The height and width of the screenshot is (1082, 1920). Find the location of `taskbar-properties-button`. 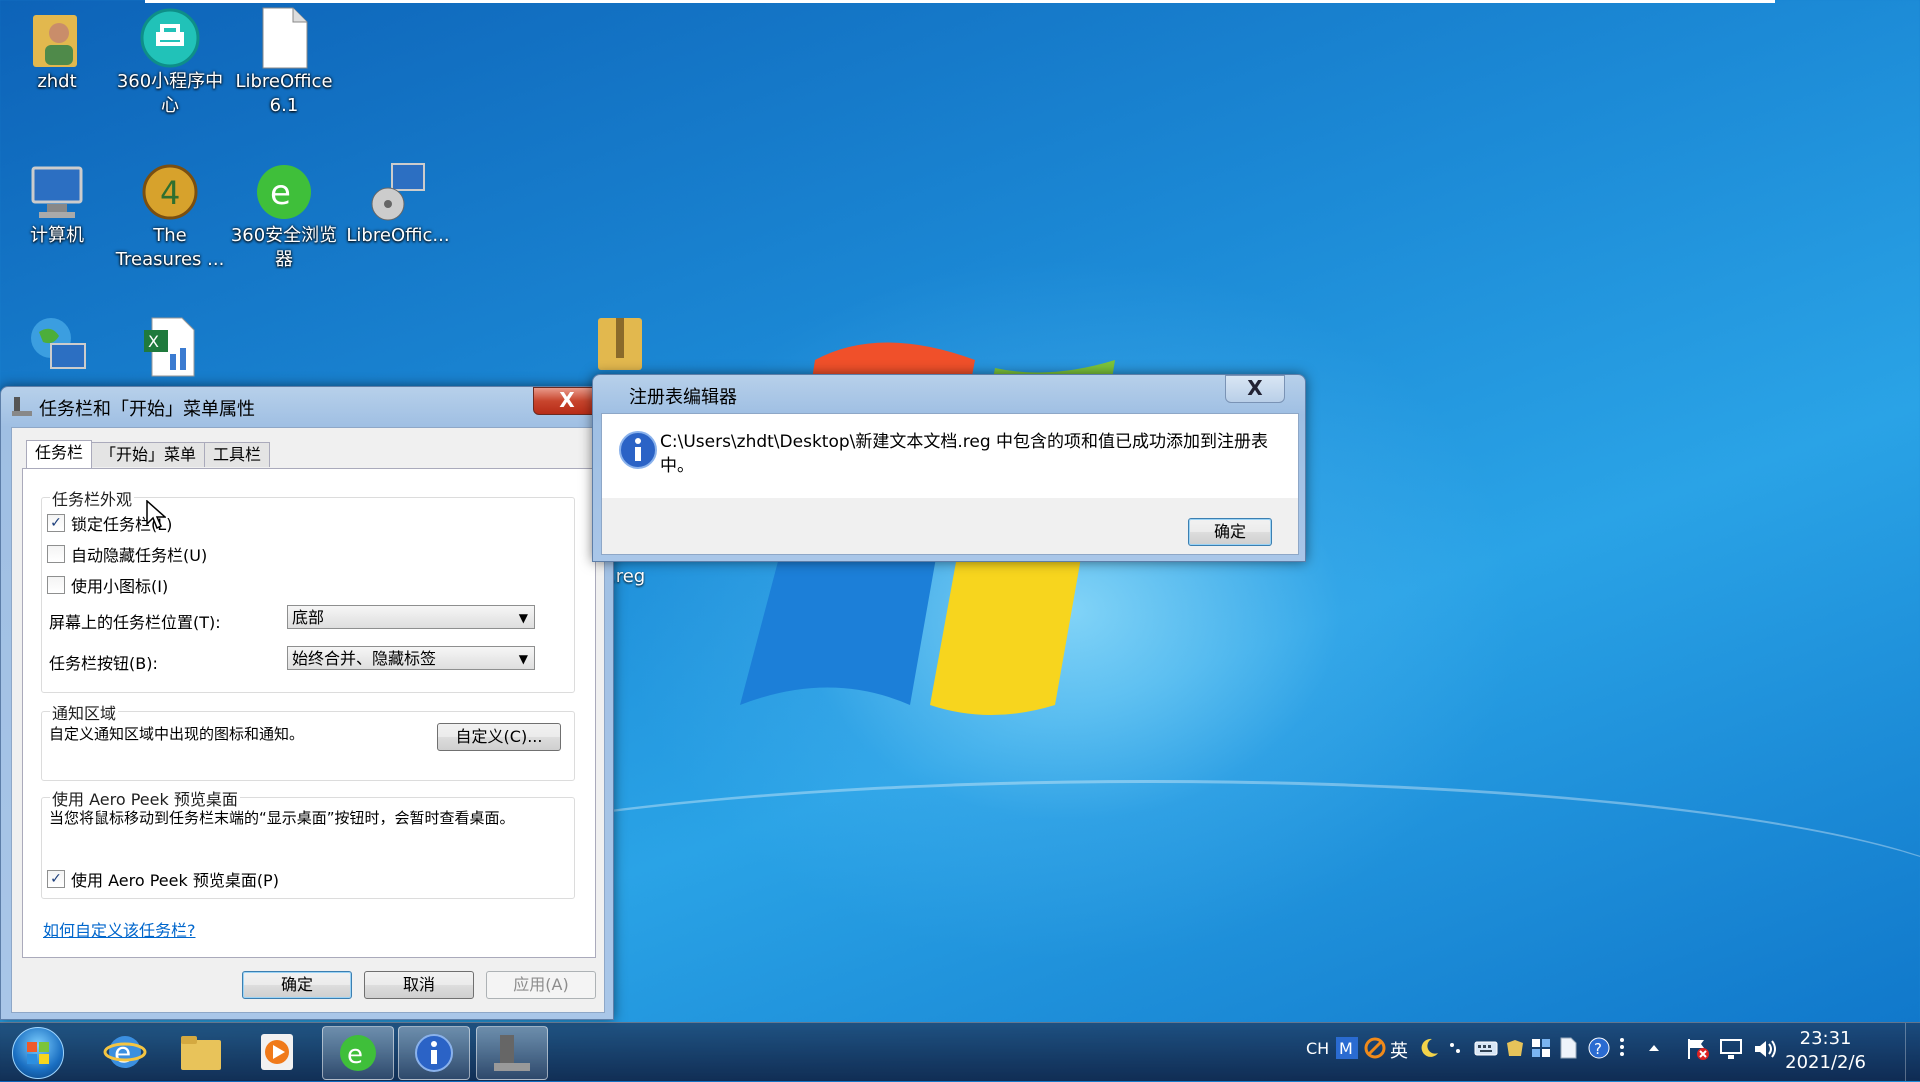

taskbar-properties-button is located at coordinates (512, 1053).